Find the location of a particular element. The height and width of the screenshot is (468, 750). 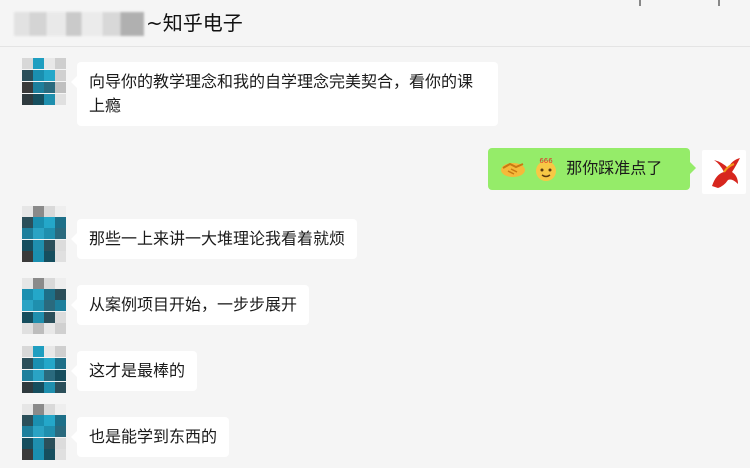

handshake-icon is located at coordinates (513, 169).